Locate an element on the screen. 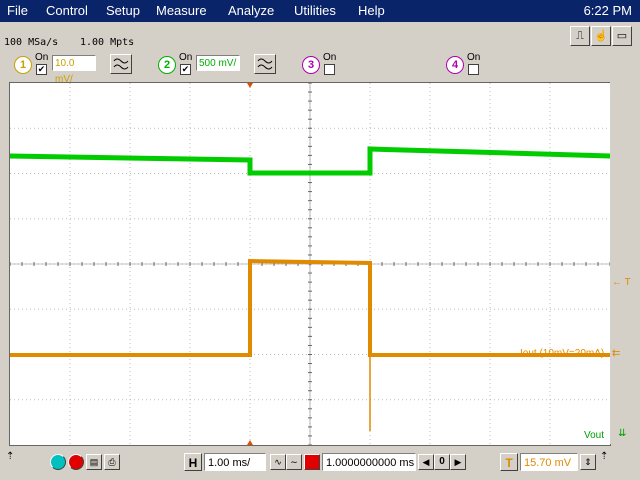 Image resolution: width=640 pixels, height=480 pixels. menu-setup: Setup is located at coordinates (123, 10).